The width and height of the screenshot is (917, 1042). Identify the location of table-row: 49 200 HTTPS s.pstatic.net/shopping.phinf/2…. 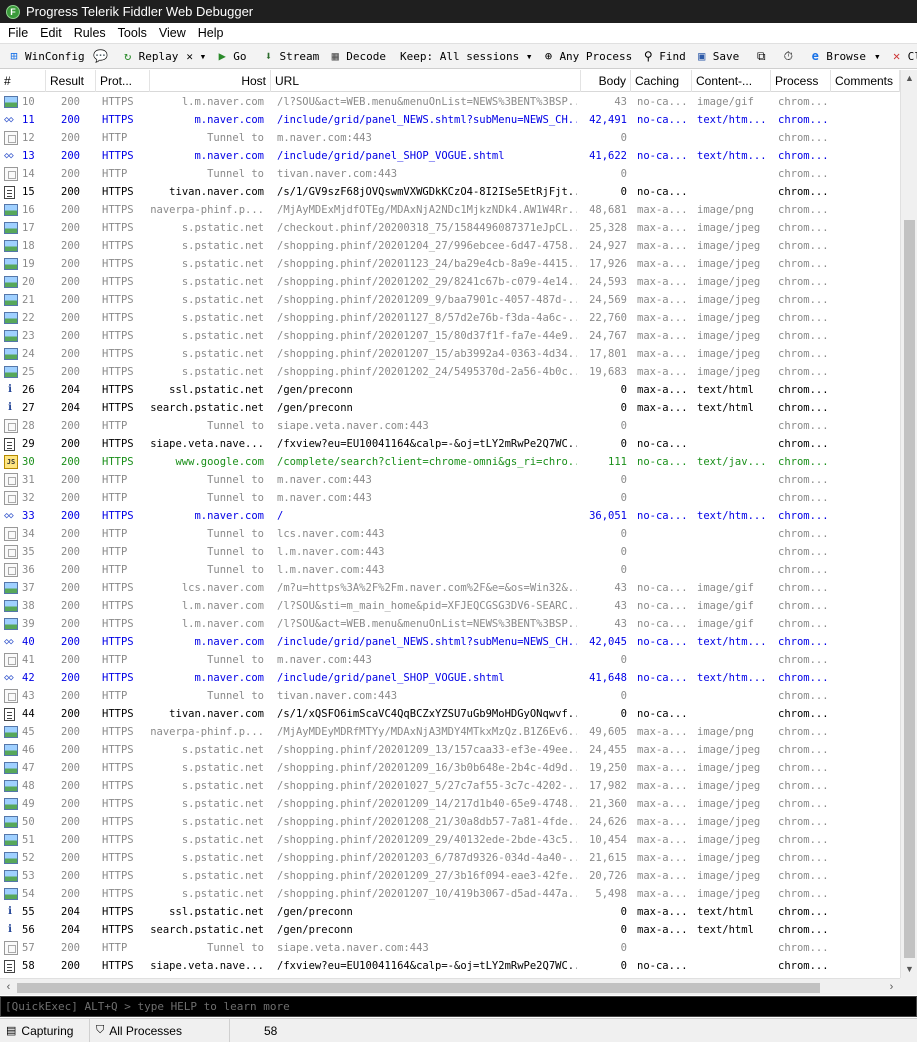
(450, 804).